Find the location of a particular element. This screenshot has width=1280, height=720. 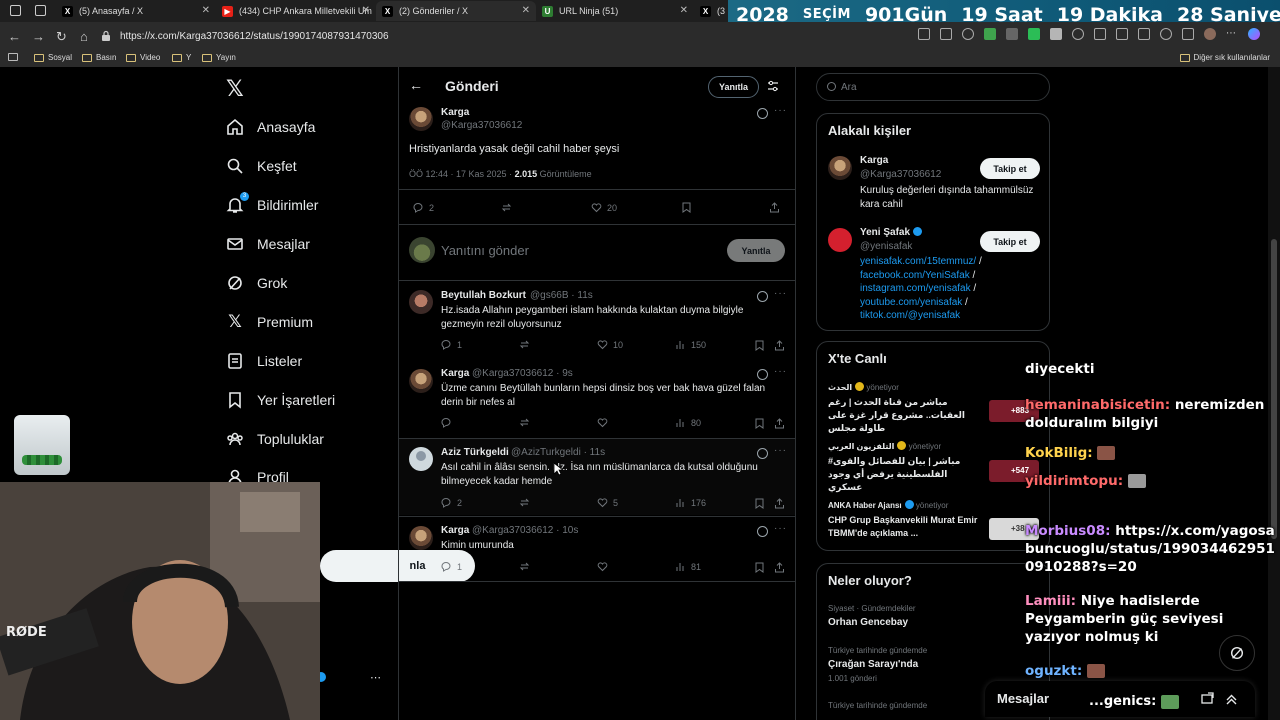

collections-icon is located at coordinates (1144, 34).